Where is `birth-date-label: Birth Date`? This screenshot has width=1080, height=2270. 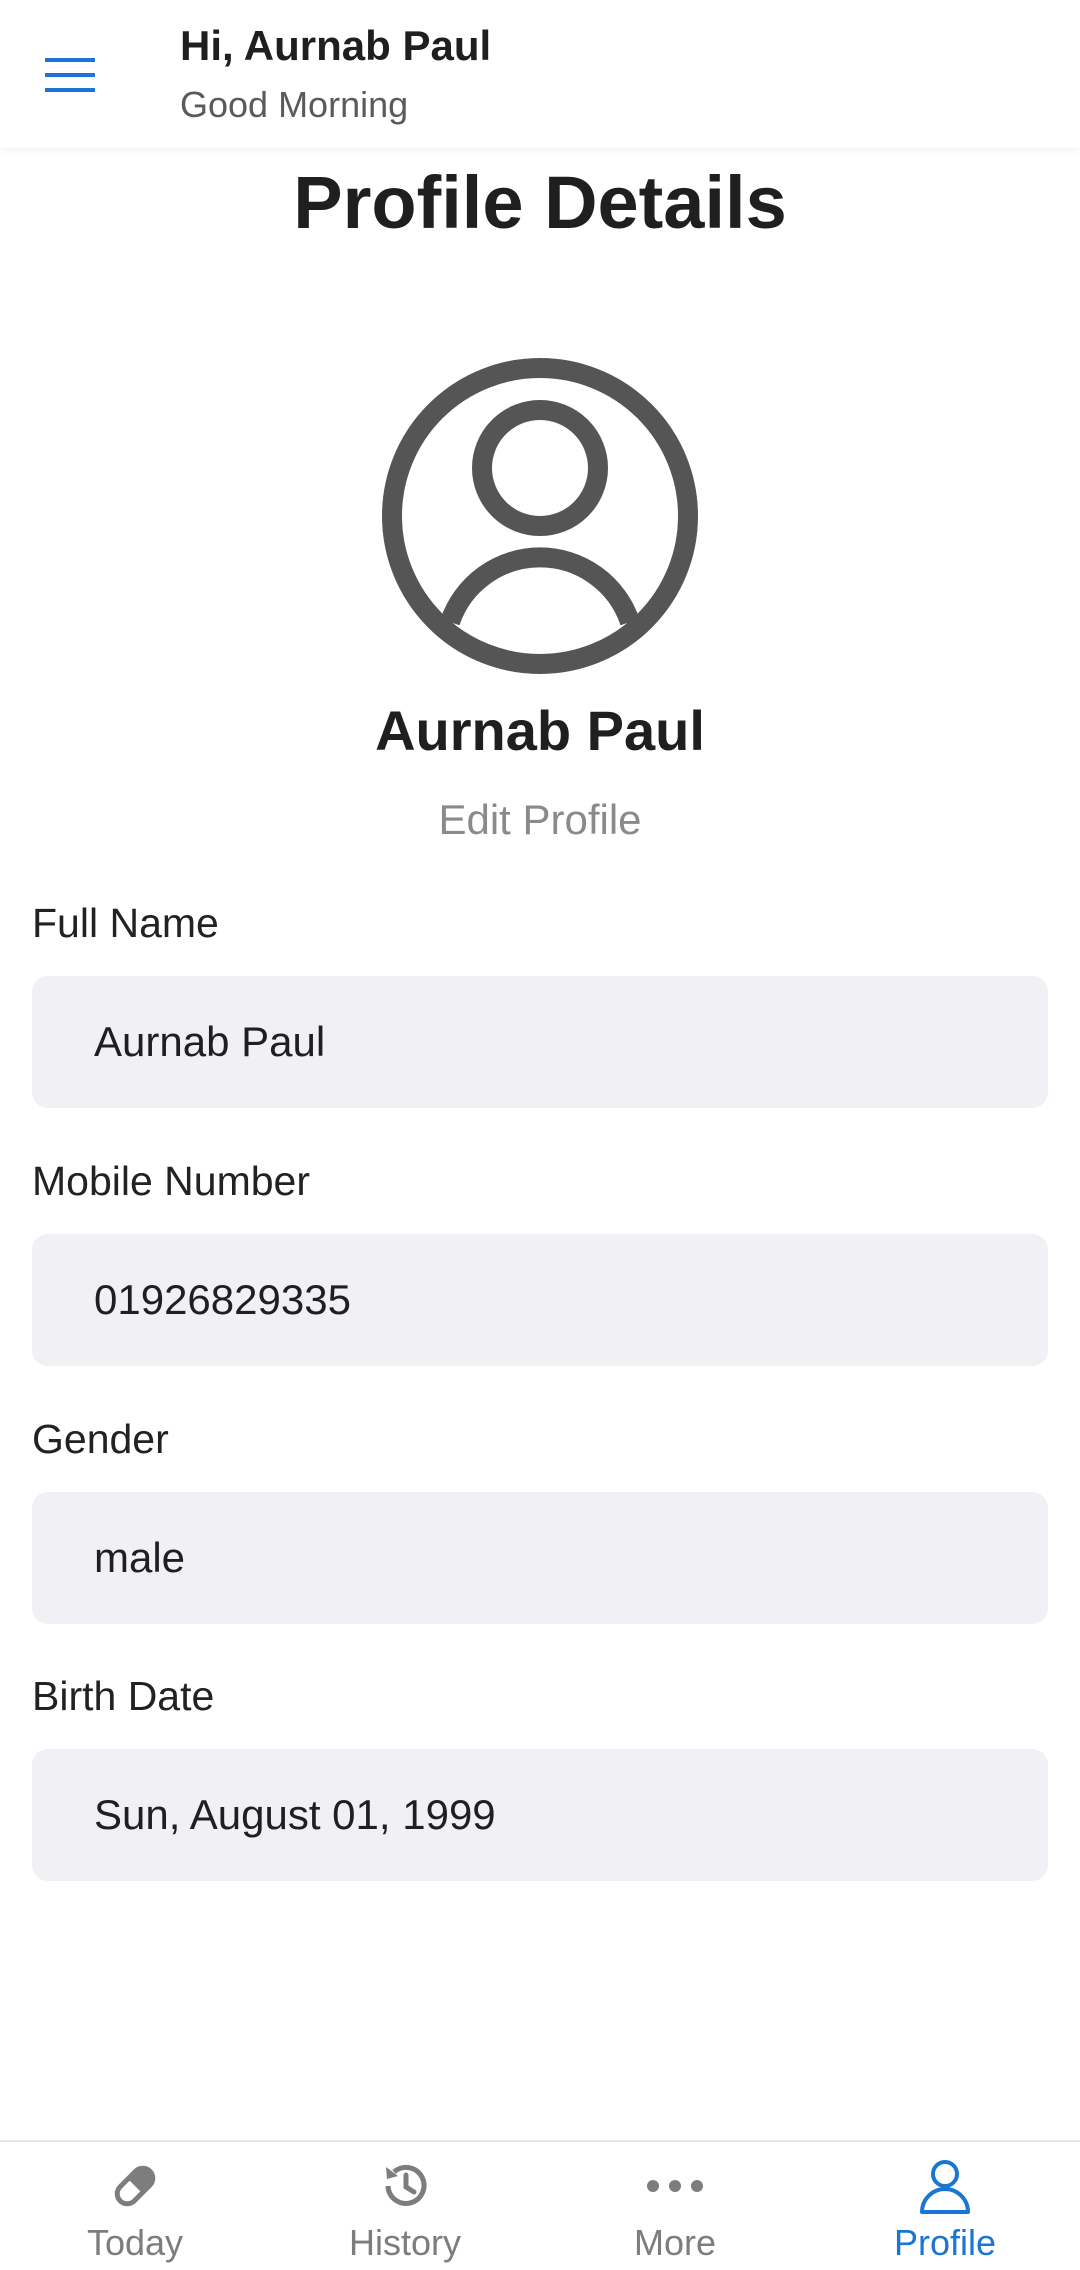
birth-date-label: Birth Date is located at coordinates (123, 1696).